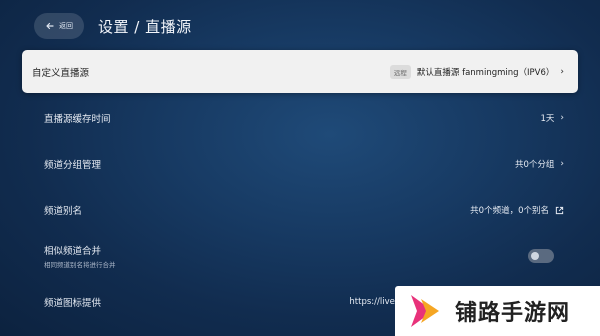 This screenshot has height=336, width=600. What do you see at coordinates (77, 119) in the screenshot?
I see `row-label: 直播源缓存时间` at bounding box center [77, 119].